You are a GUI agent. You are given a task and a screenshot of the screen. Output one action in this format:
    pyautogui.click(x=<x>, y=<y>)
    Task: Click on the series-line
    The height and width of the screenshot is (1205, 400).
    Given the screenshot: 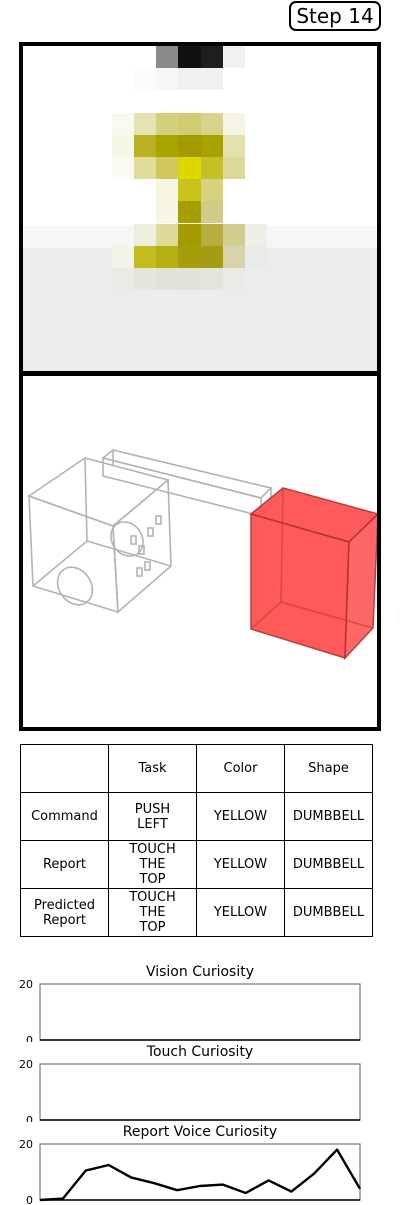 What is the action you would take?
    pyautogui.click(x=200, y=1175)
    